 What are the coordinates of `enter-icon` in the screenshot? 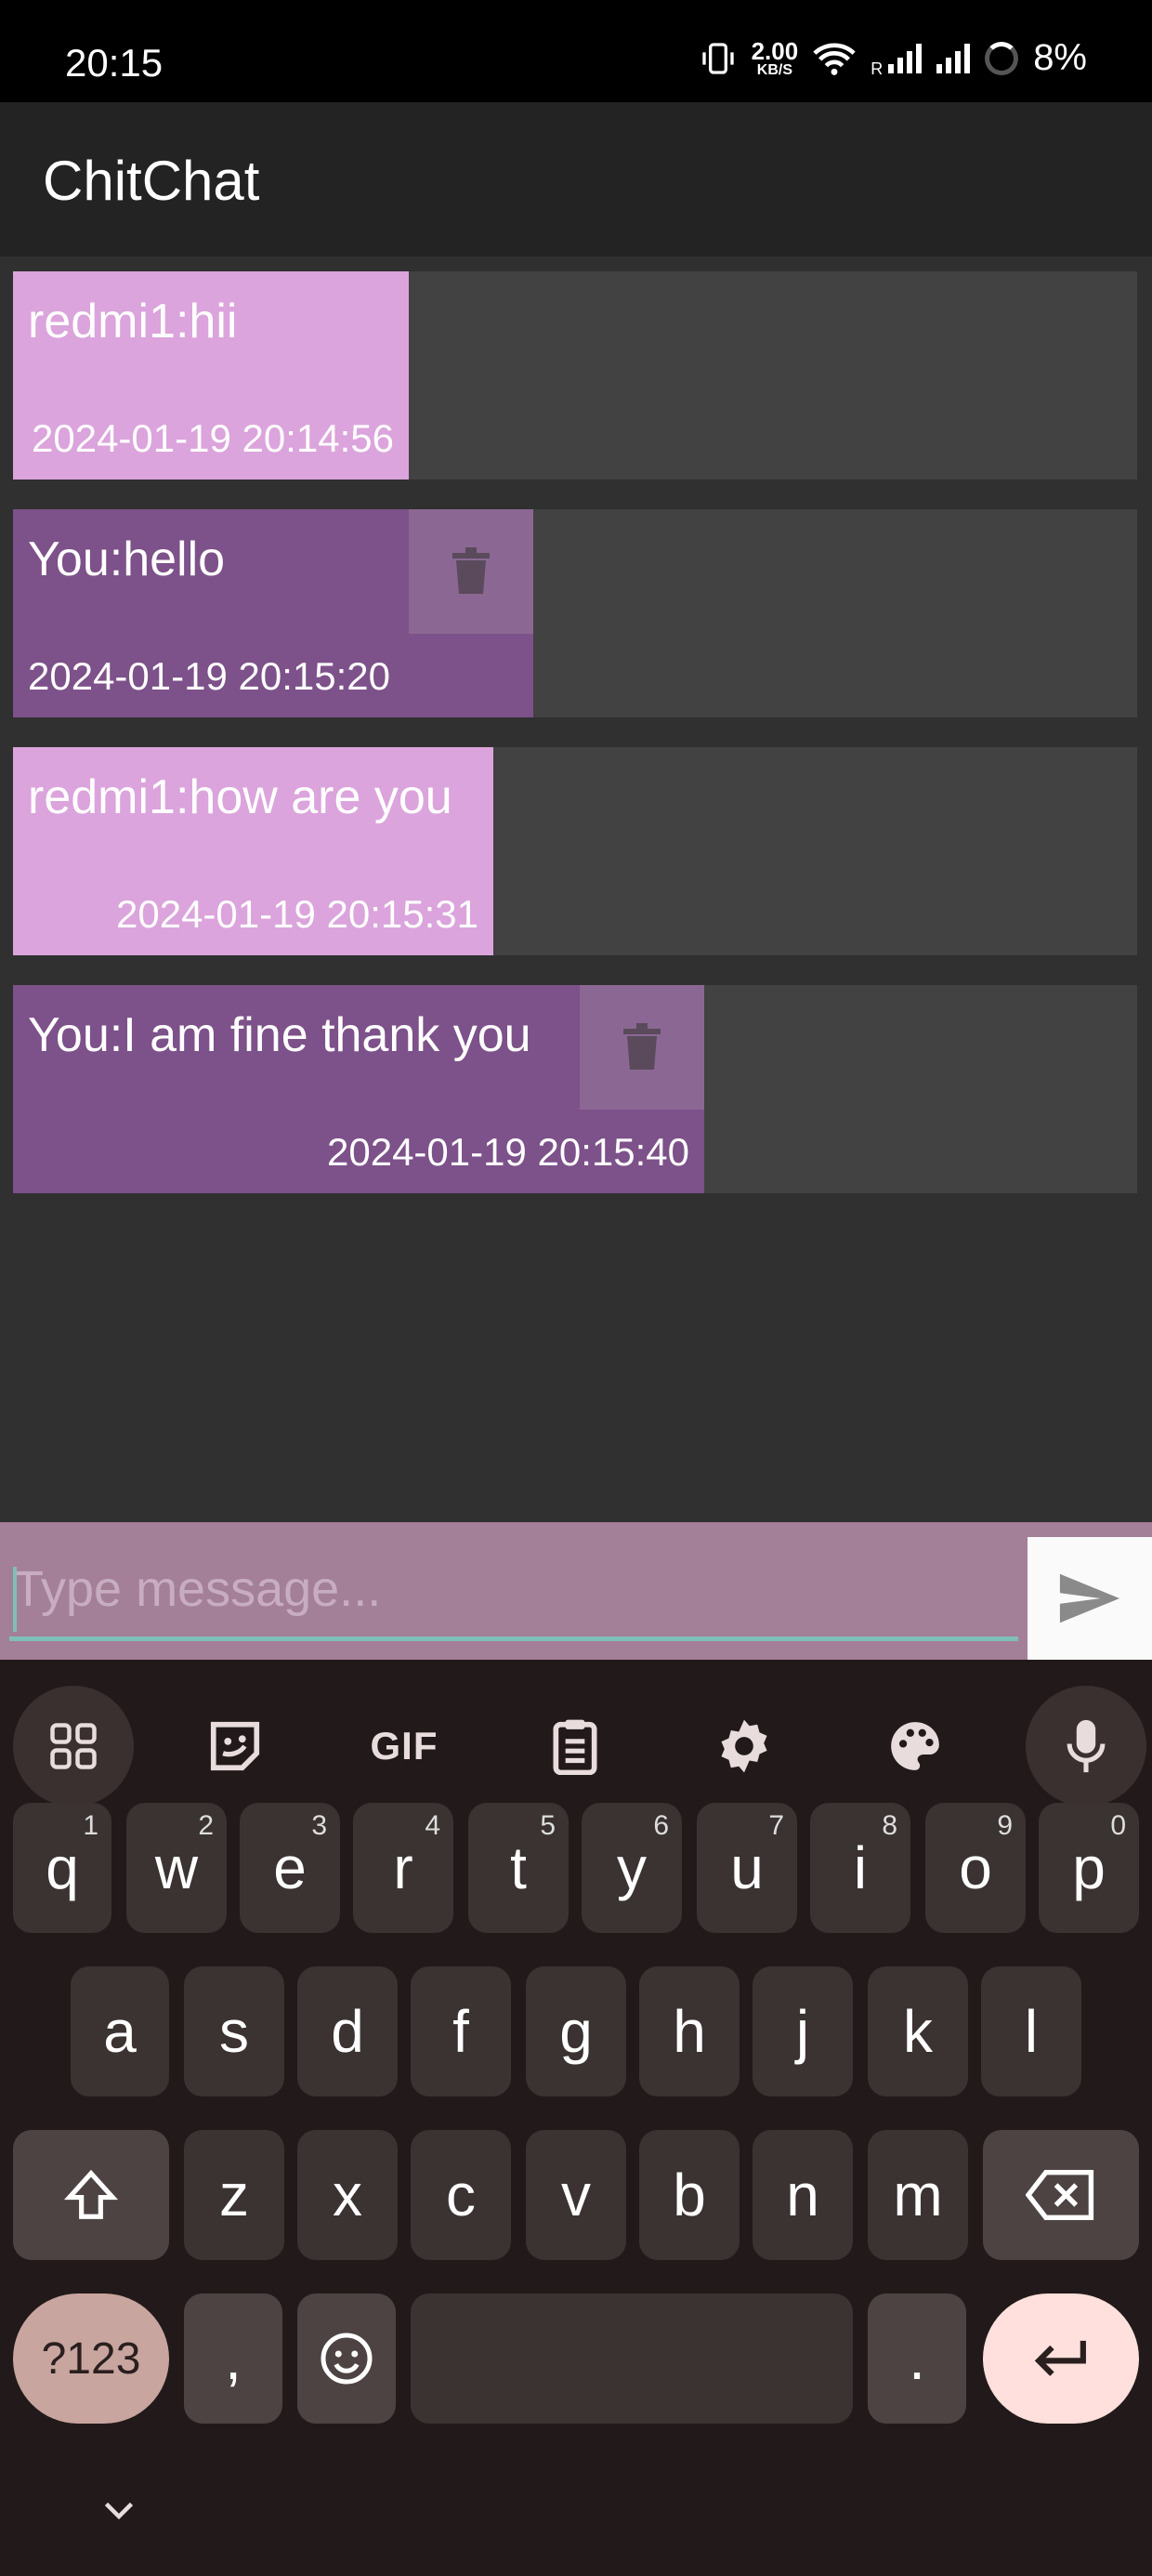 It's located at (1060, 2358).